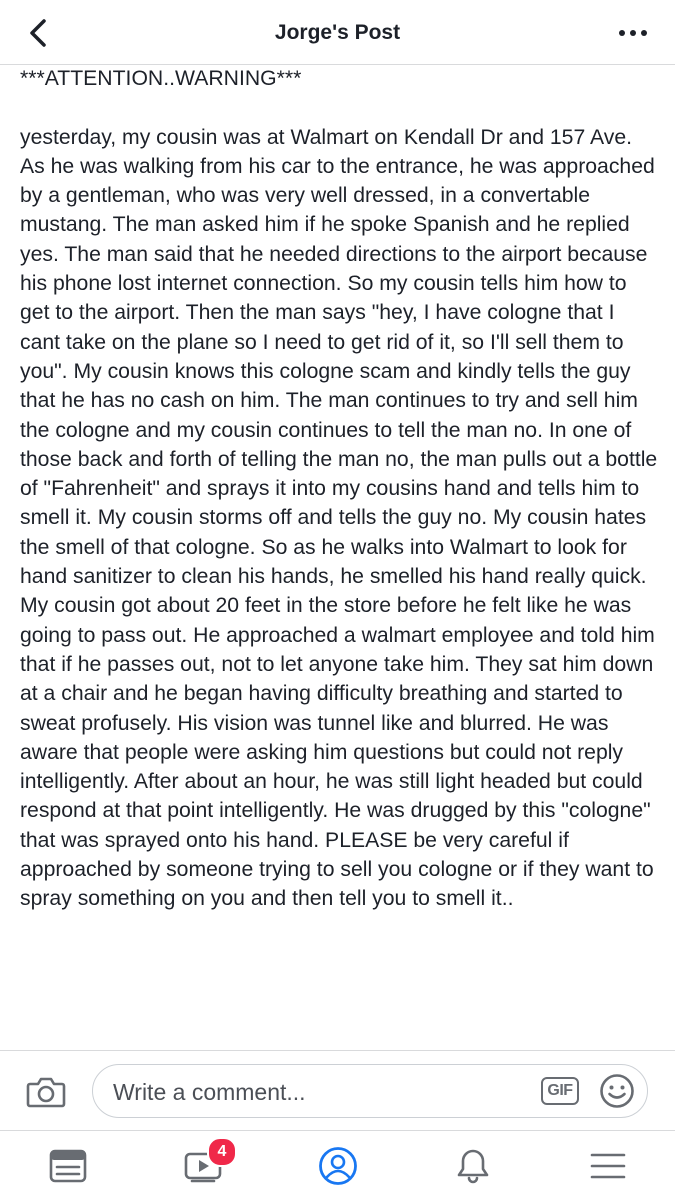 This screenshot has height=1201, width=675. What do you see at coordinates (560, 1091) in the screenshot?
I see `gif-button: GIF` at bounding box center [560, 1091].